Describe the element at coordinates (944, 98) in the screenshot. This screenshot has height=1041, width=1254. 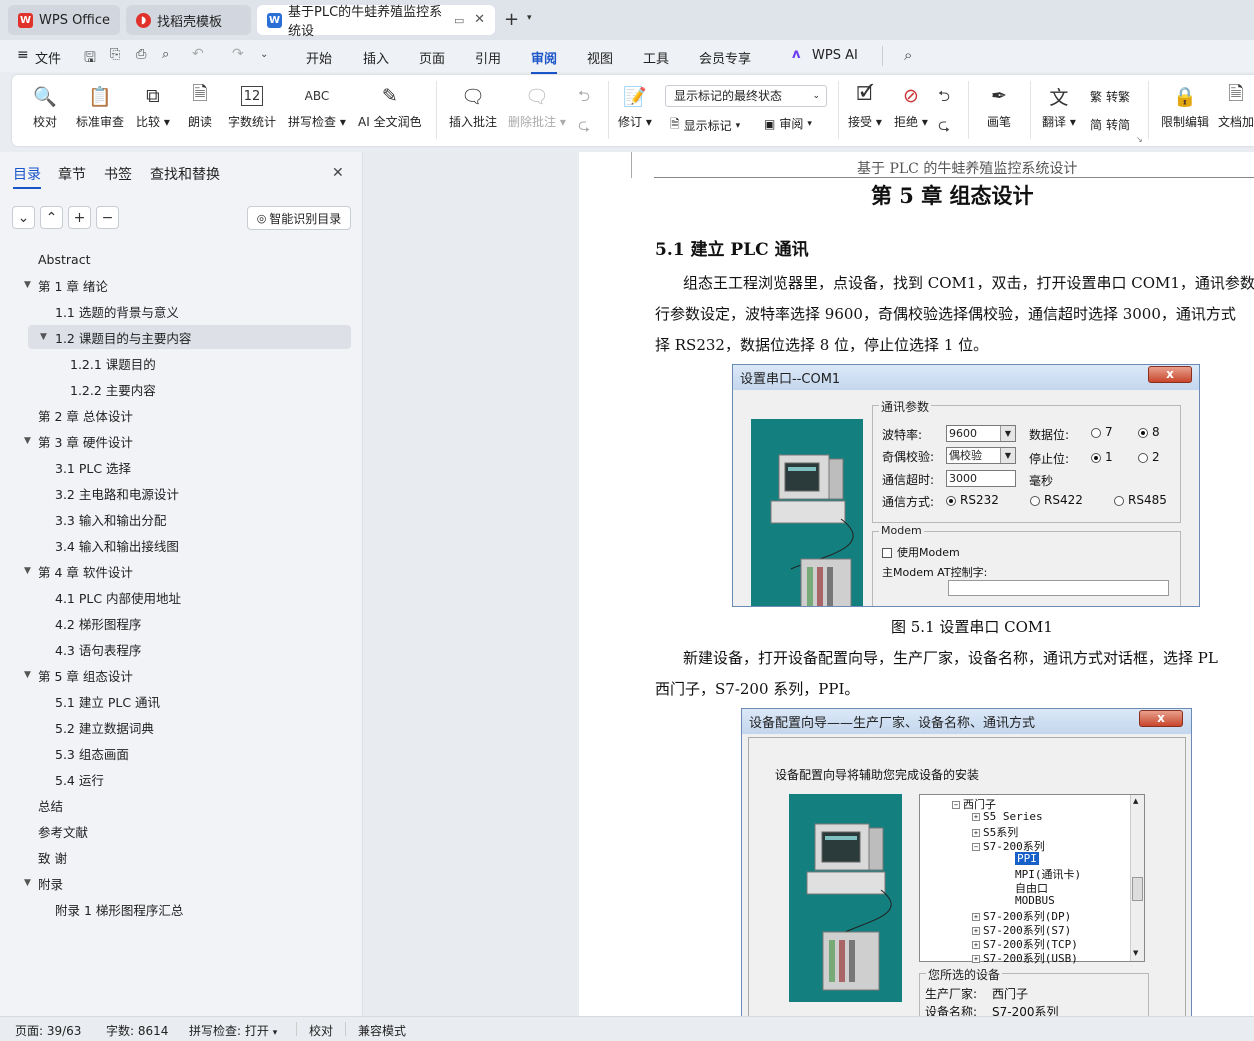
I see `previous-change-icon: ⮌` at that location.